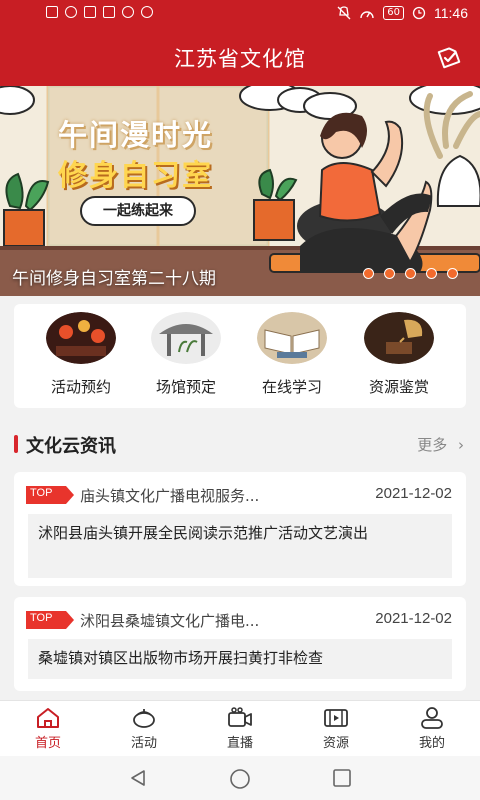  Describe the element at coordinates (48, 718) in the screenshot. I see `home-icon` at that location.